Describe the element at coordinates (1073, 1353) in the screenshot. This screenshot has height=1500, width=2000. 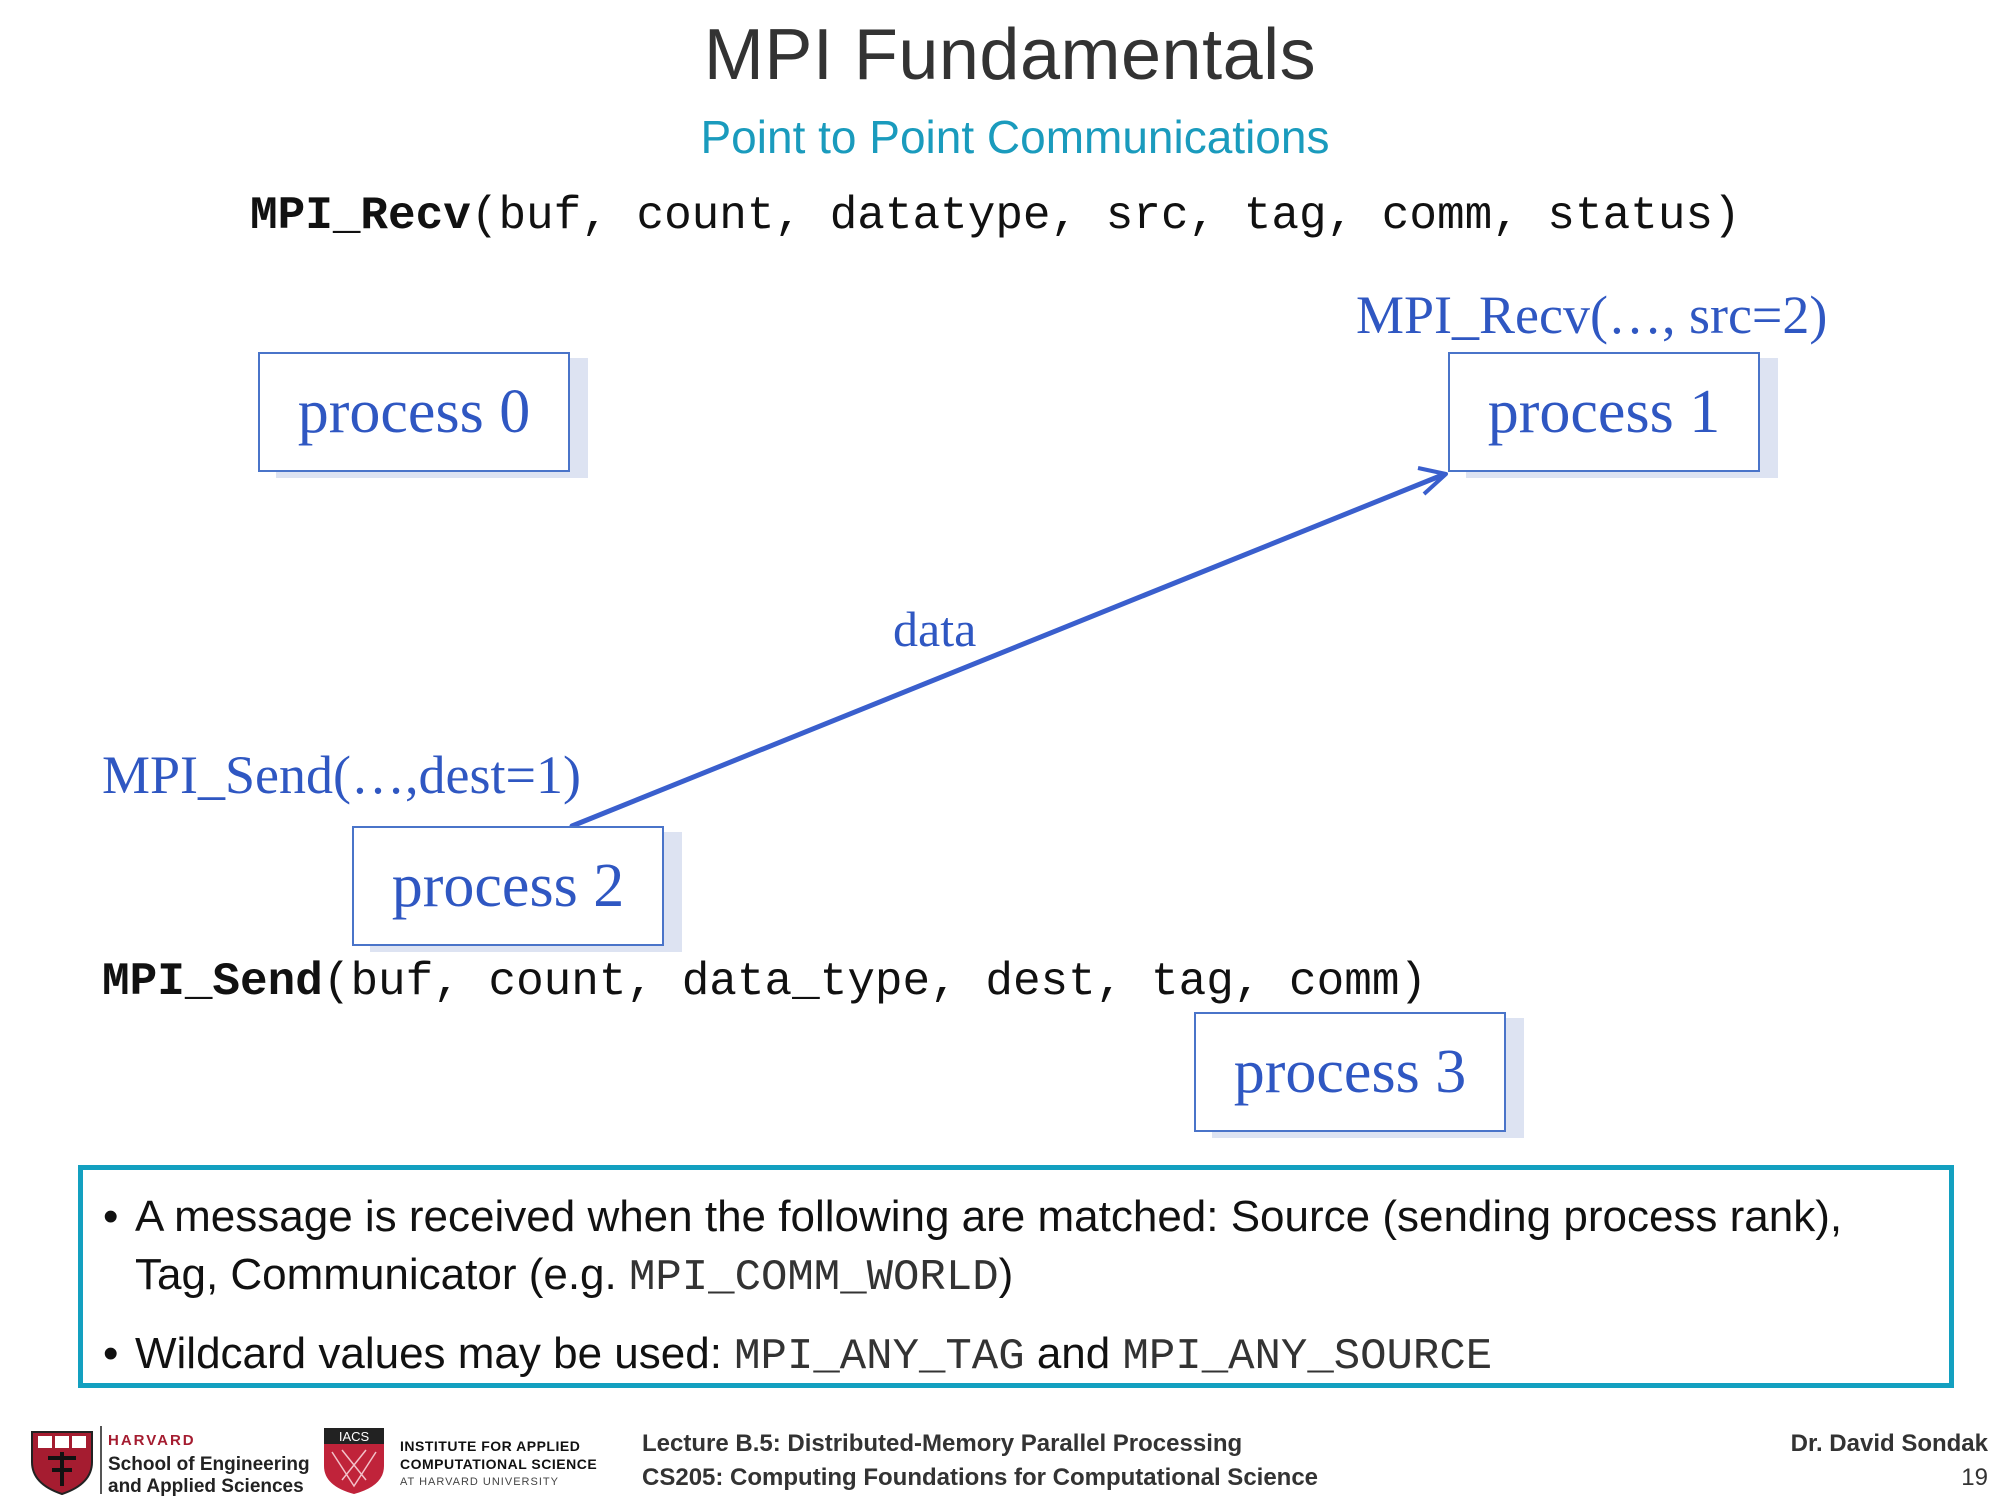
I see `bullet-2-and: and` at that location.